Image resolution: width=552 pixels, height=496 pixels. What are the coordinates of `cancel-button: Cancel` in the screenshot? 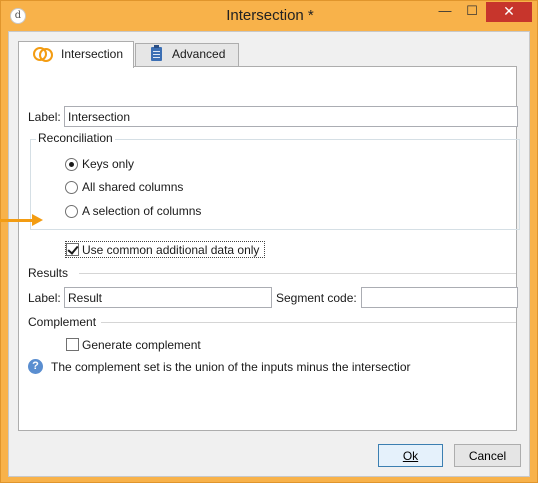 It's located at (487, 455).